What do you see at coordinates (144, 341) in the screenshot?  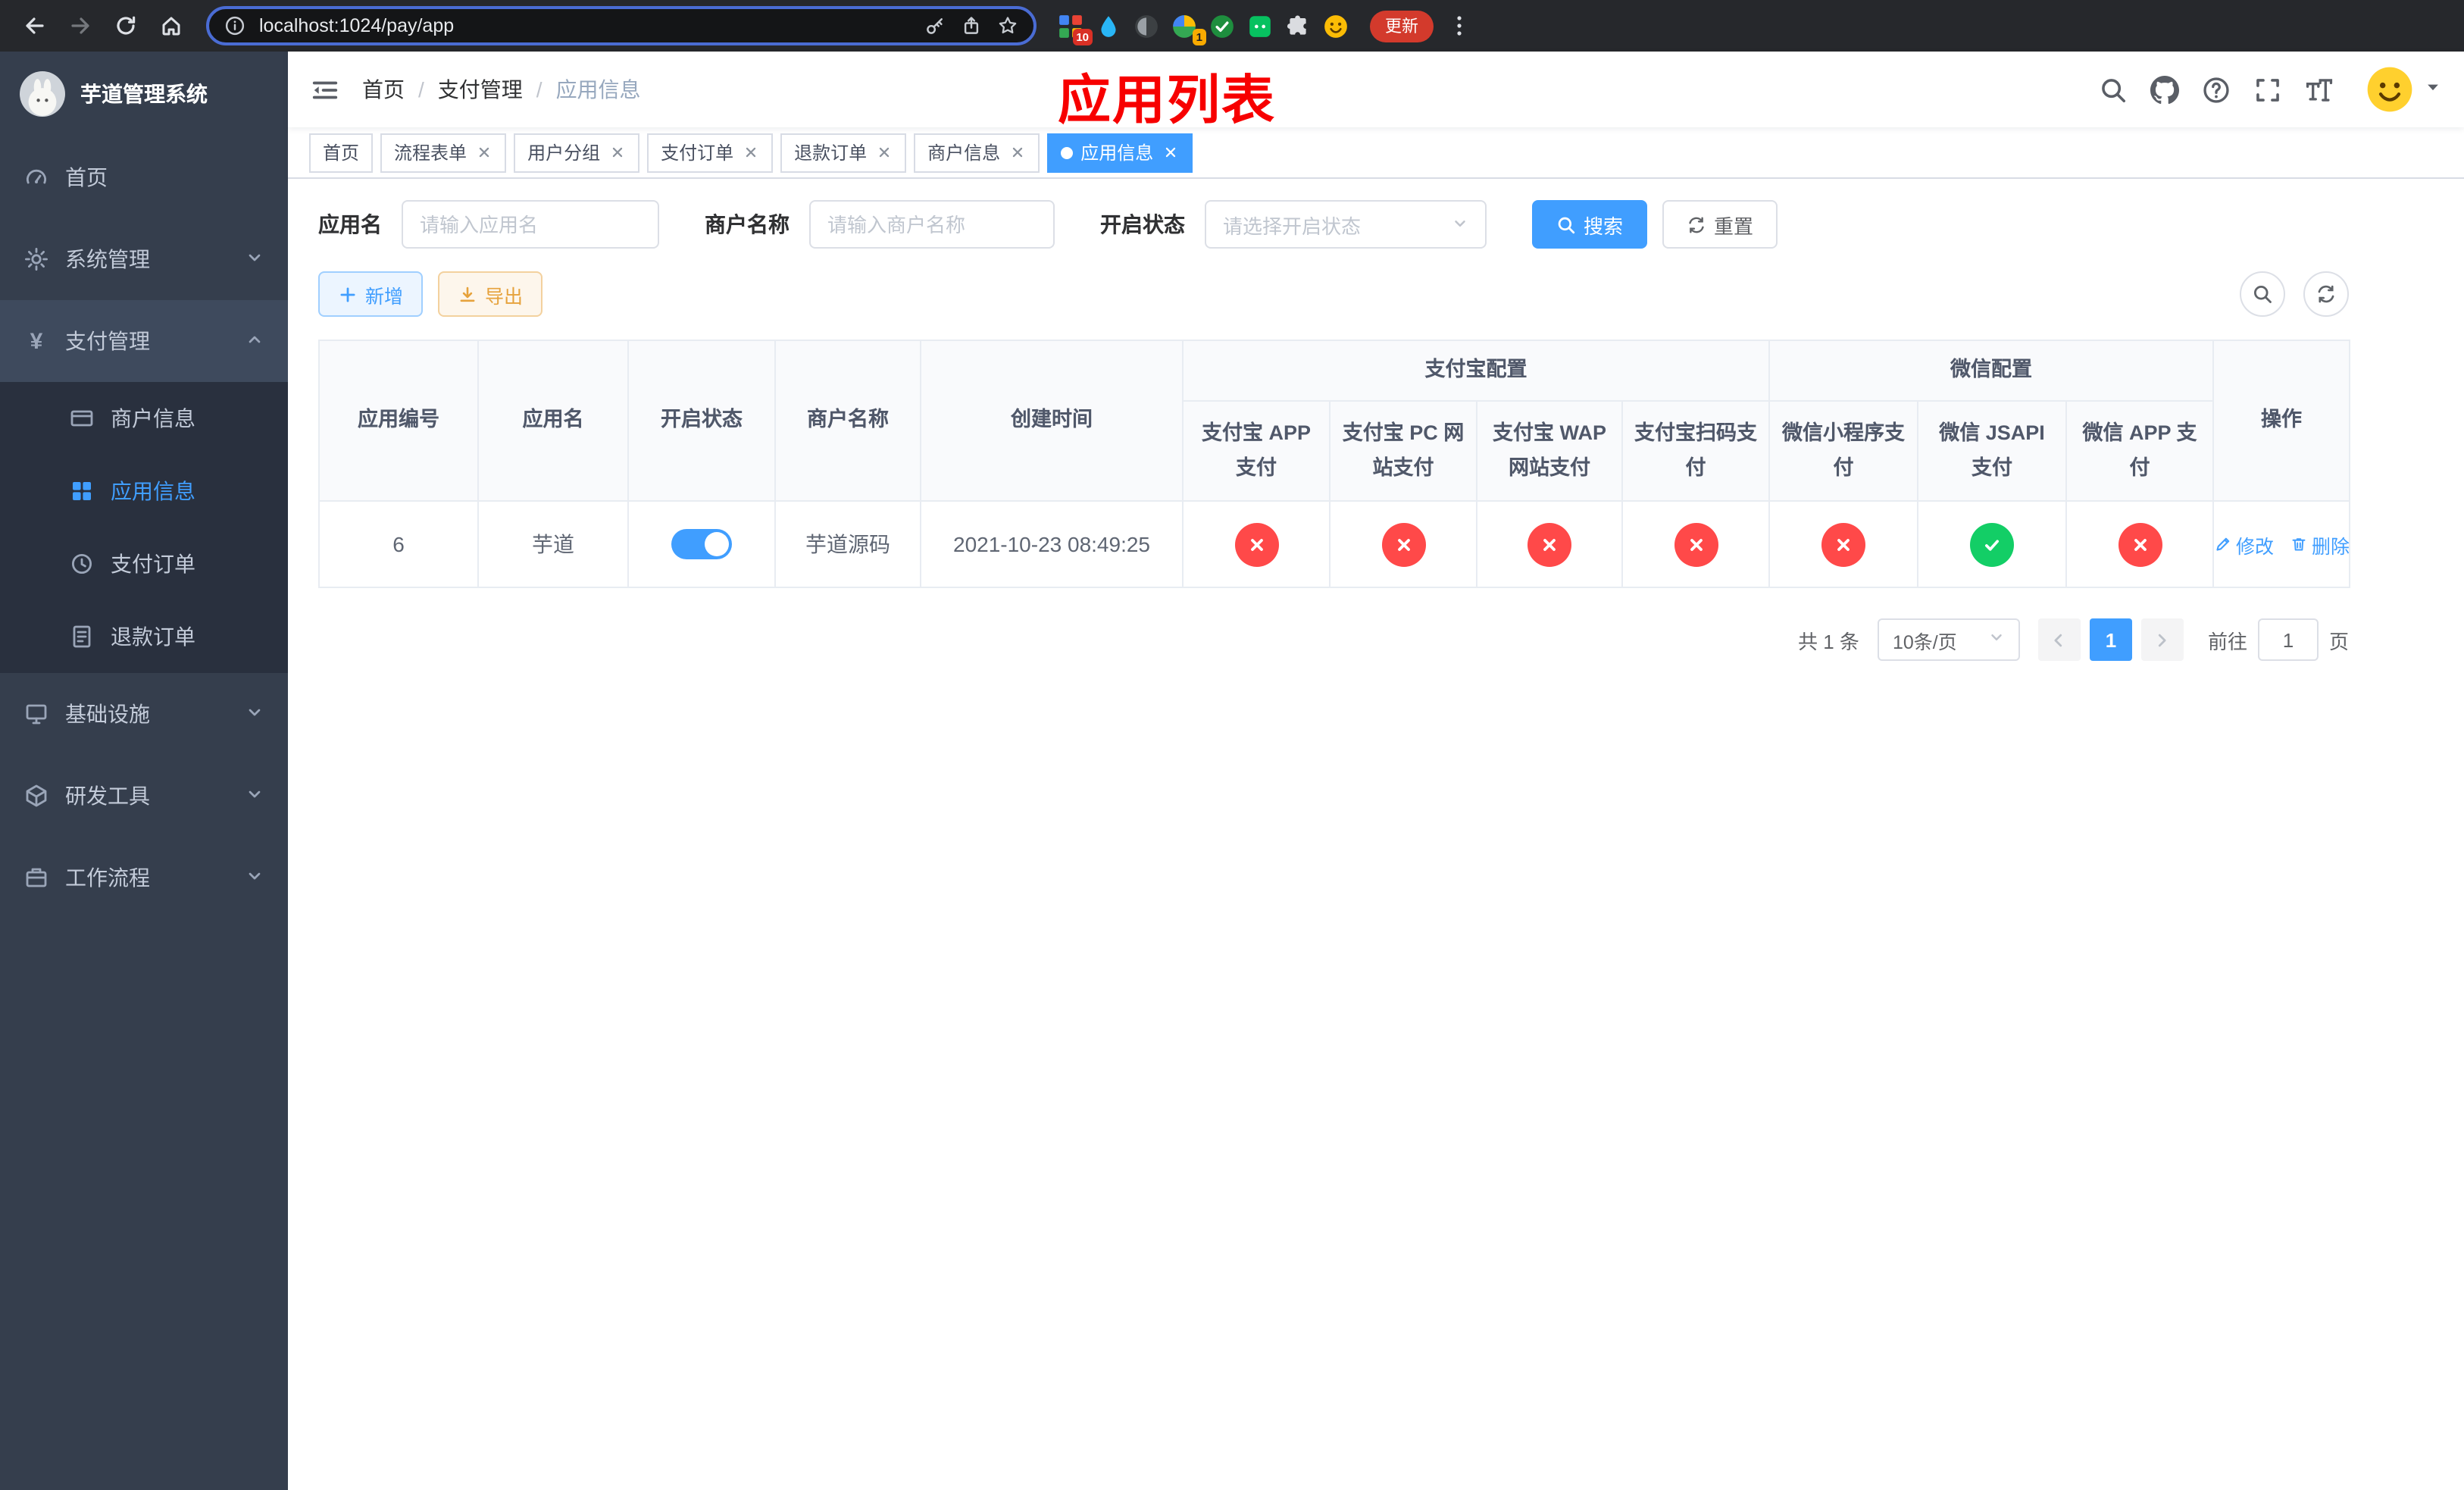 I see `sidebar-item-payment: ¥ 支付管理` at bounding box center [144, 341].